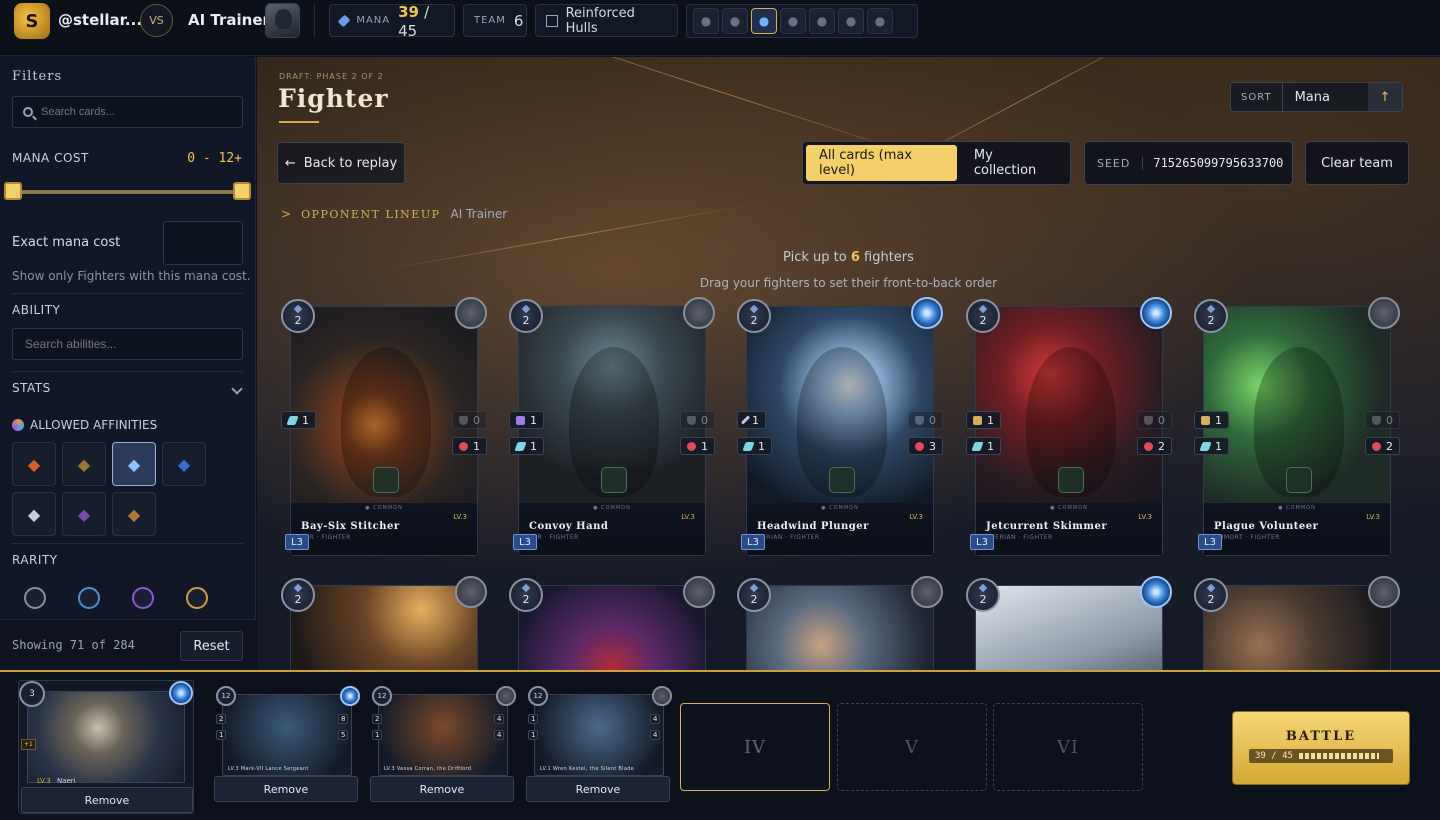 This screenshot has height=820, width=1440. What do you see at coordinates (815, 257) in the screenshot?
I see `pick-prefix: Pick up to` at bounding box center [815, 257].